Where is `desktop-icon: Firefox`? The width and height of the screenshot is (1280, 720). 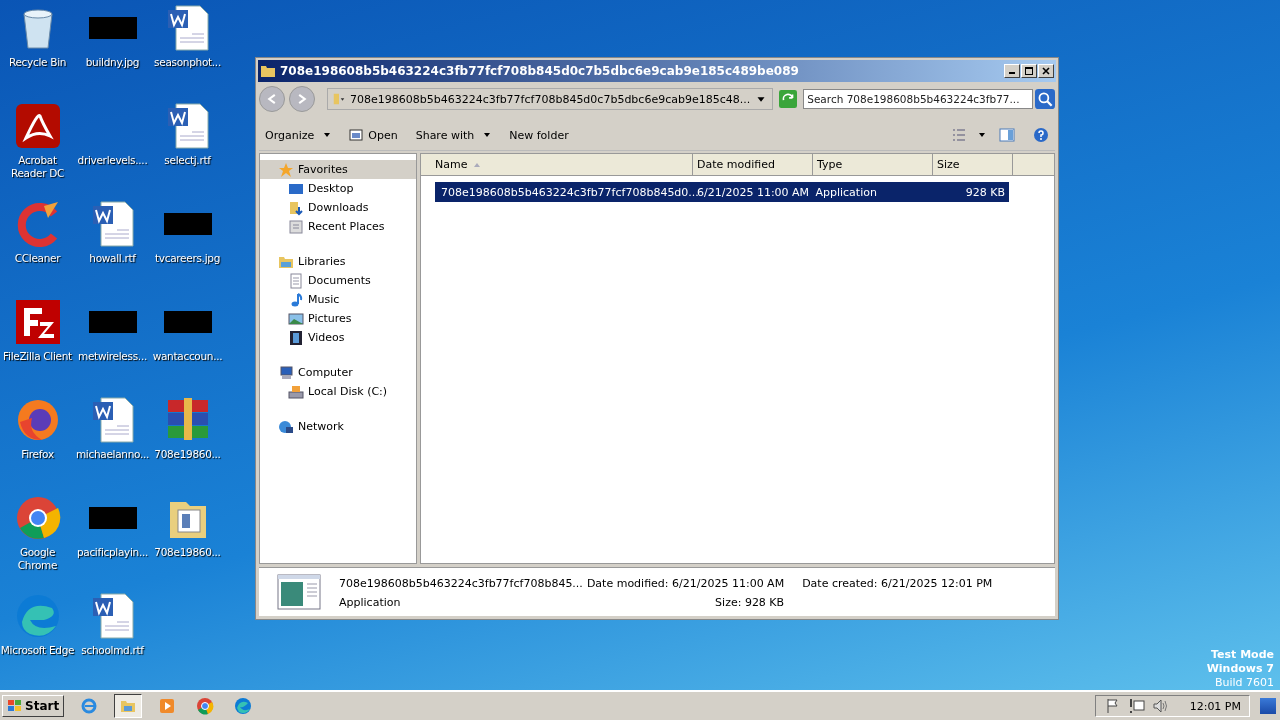 desktop-icon: Firefox is located at coordinates (37, 445).